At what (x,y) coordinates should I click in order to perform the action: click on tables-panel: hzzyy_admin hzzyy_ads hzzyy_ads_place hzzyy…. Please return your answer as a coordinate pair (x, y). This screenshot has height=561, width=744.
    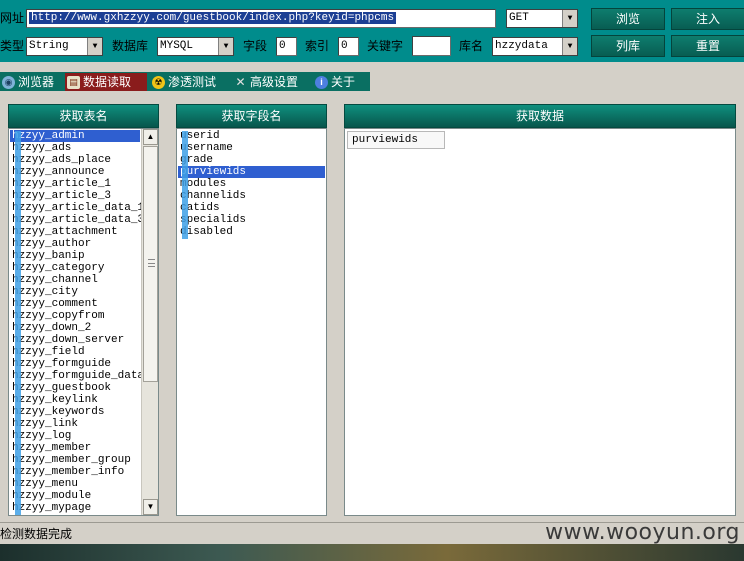
    Looking at the image, I should click on (83, 322).